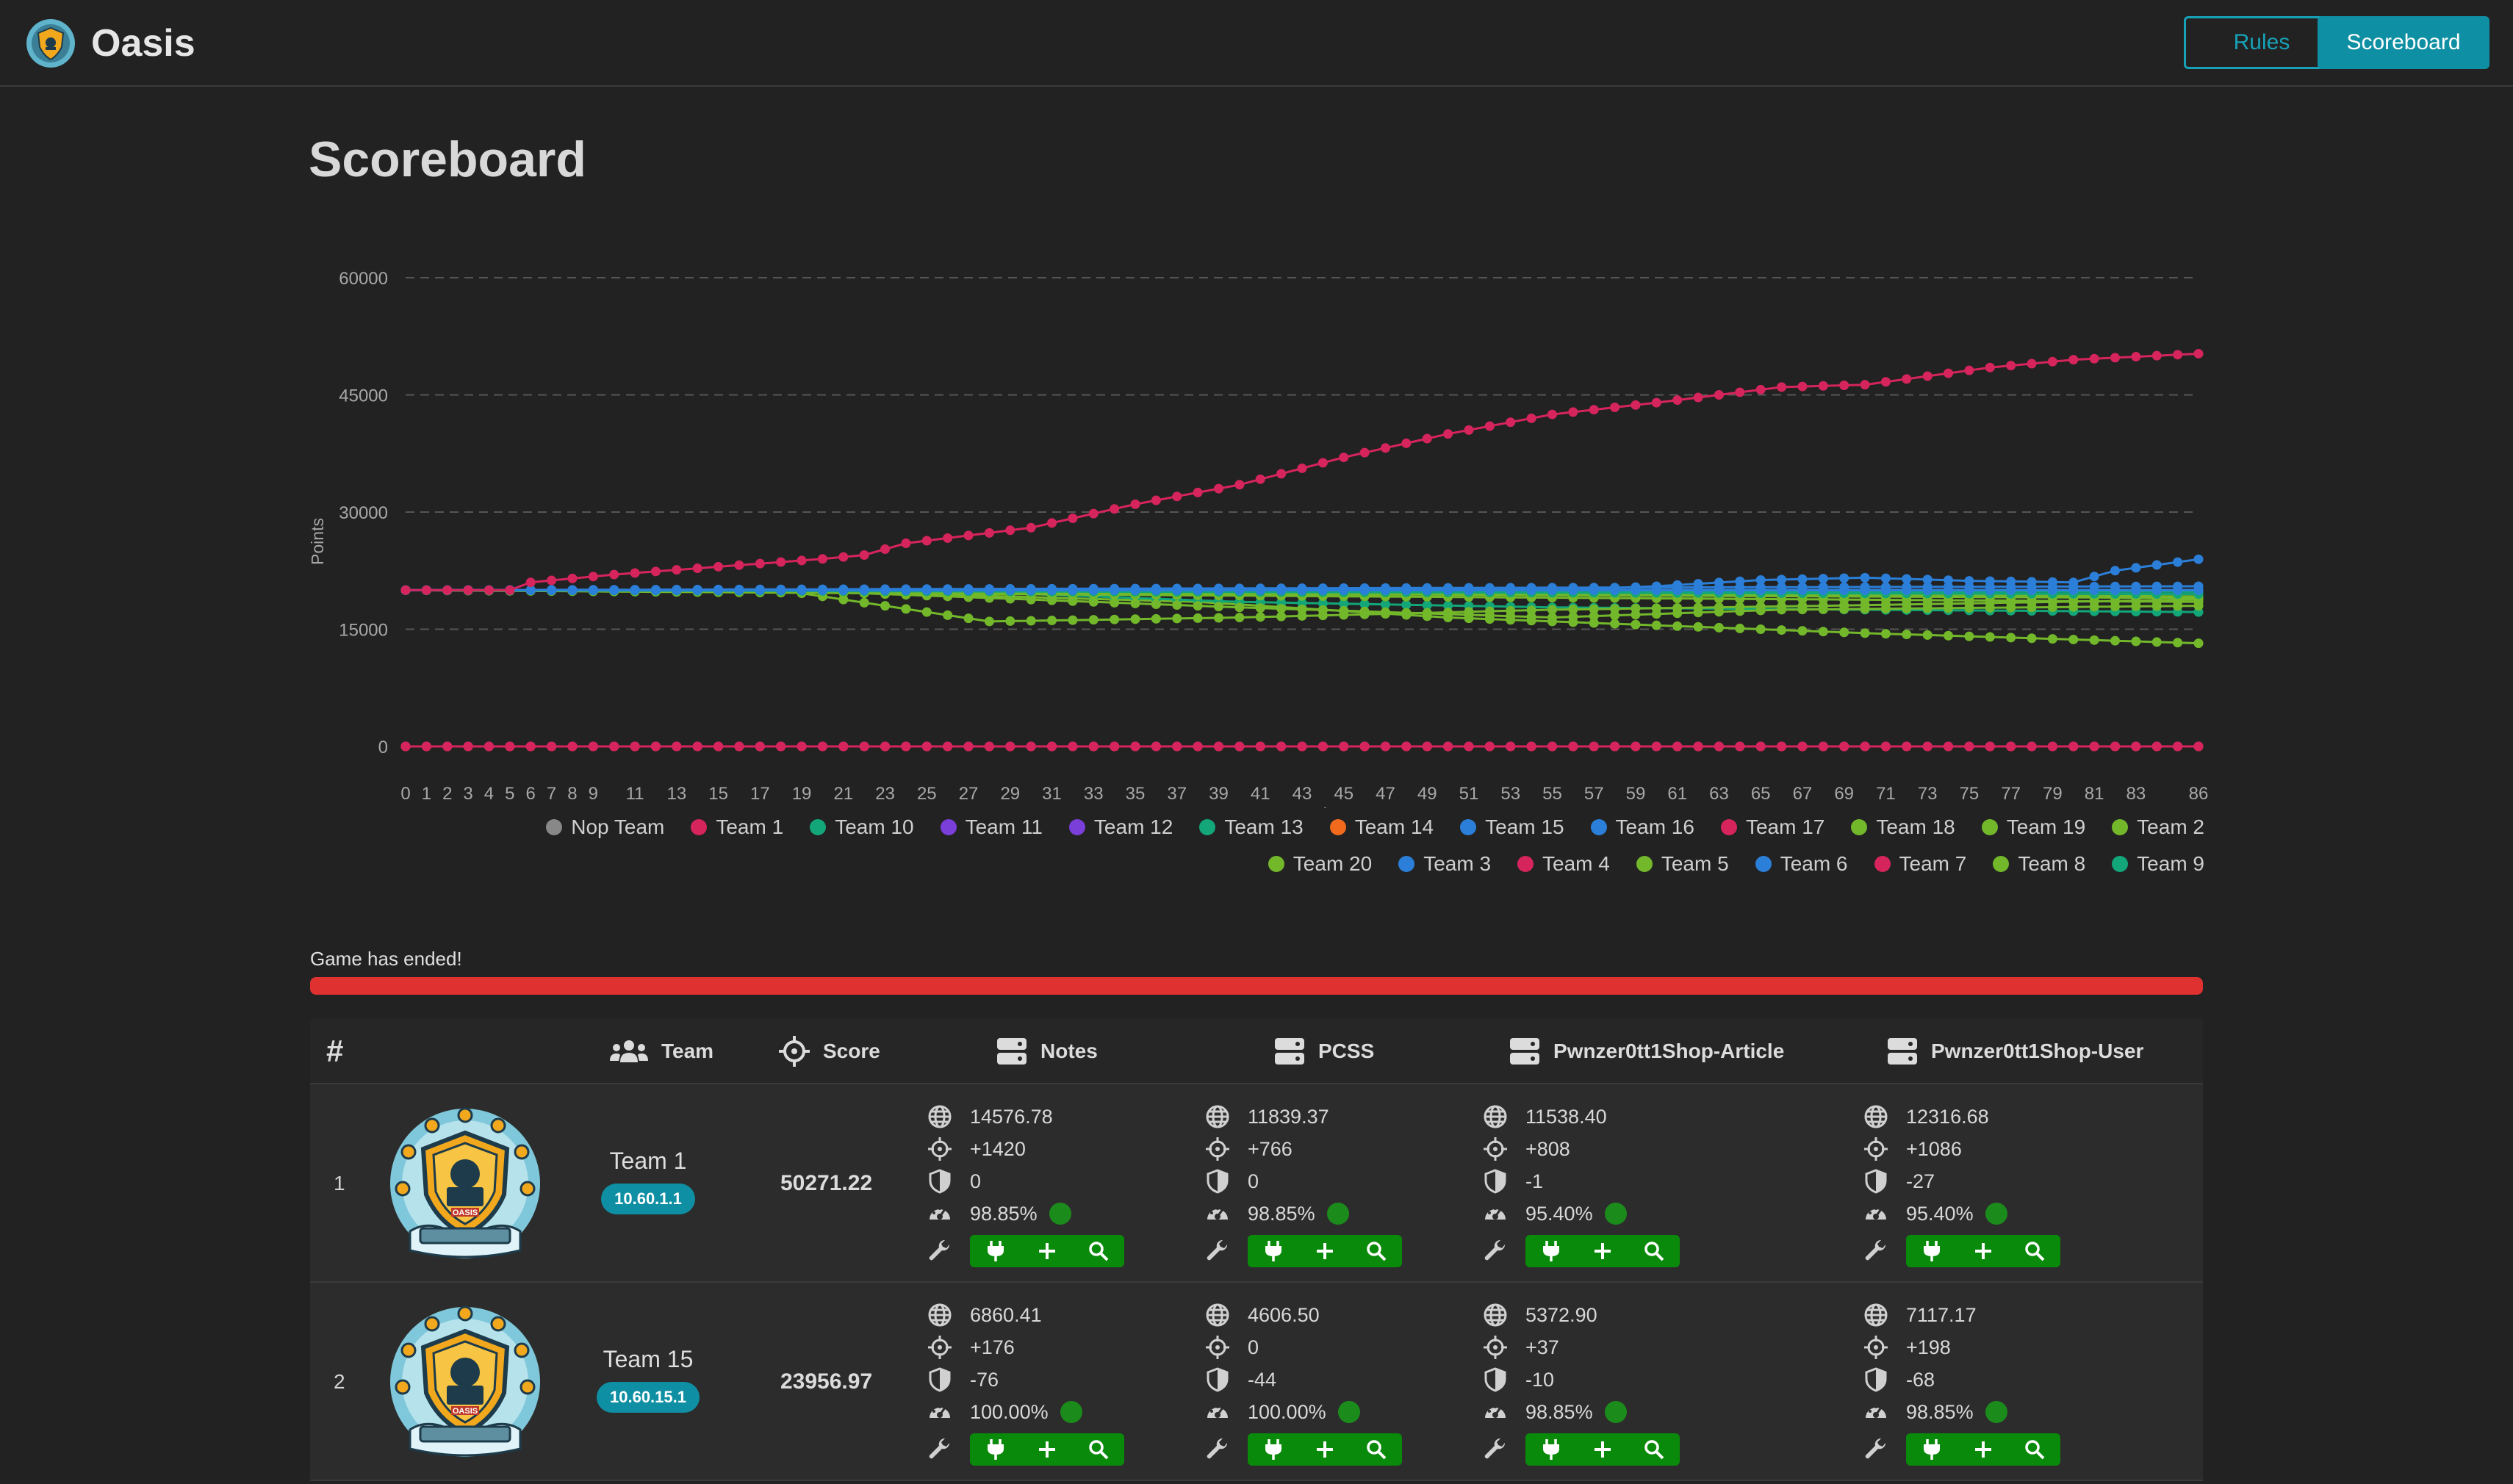 The width and height of the screenshot is (2513, 1484). Describe the element at coordinates (1564, 864) in the screenshot. I see `legend-item: Team 4` at that location.